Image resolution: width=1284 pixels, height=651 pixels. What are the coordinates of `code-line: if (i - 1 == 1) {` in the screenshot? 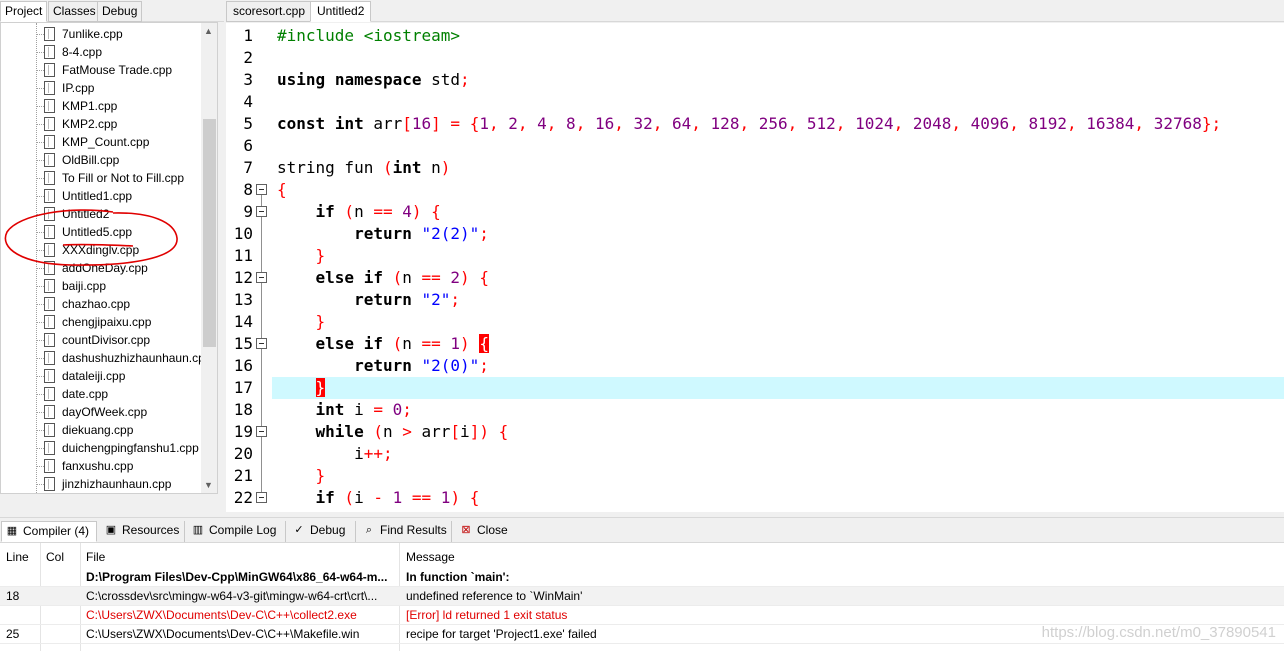 It's located at (378, 498).